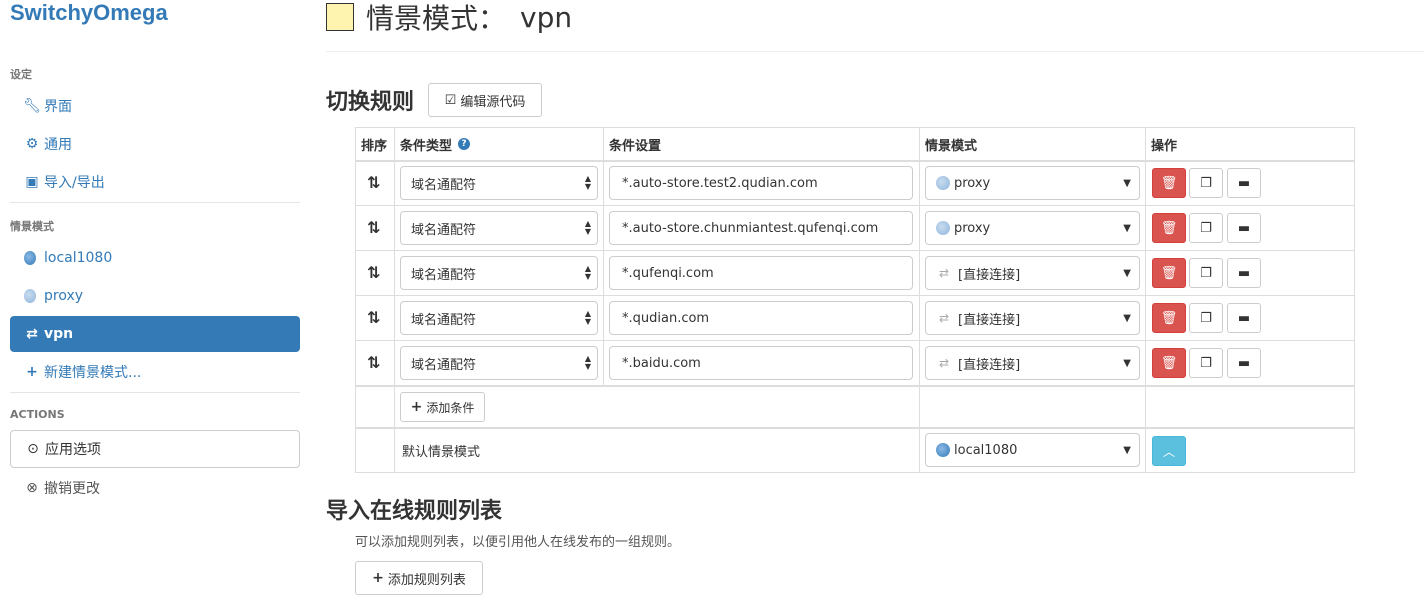  What do you see at coordinates (450, 407) in the screenshot?
I see `add-condition-label: 添加条件` at bounding box center [450, 407].